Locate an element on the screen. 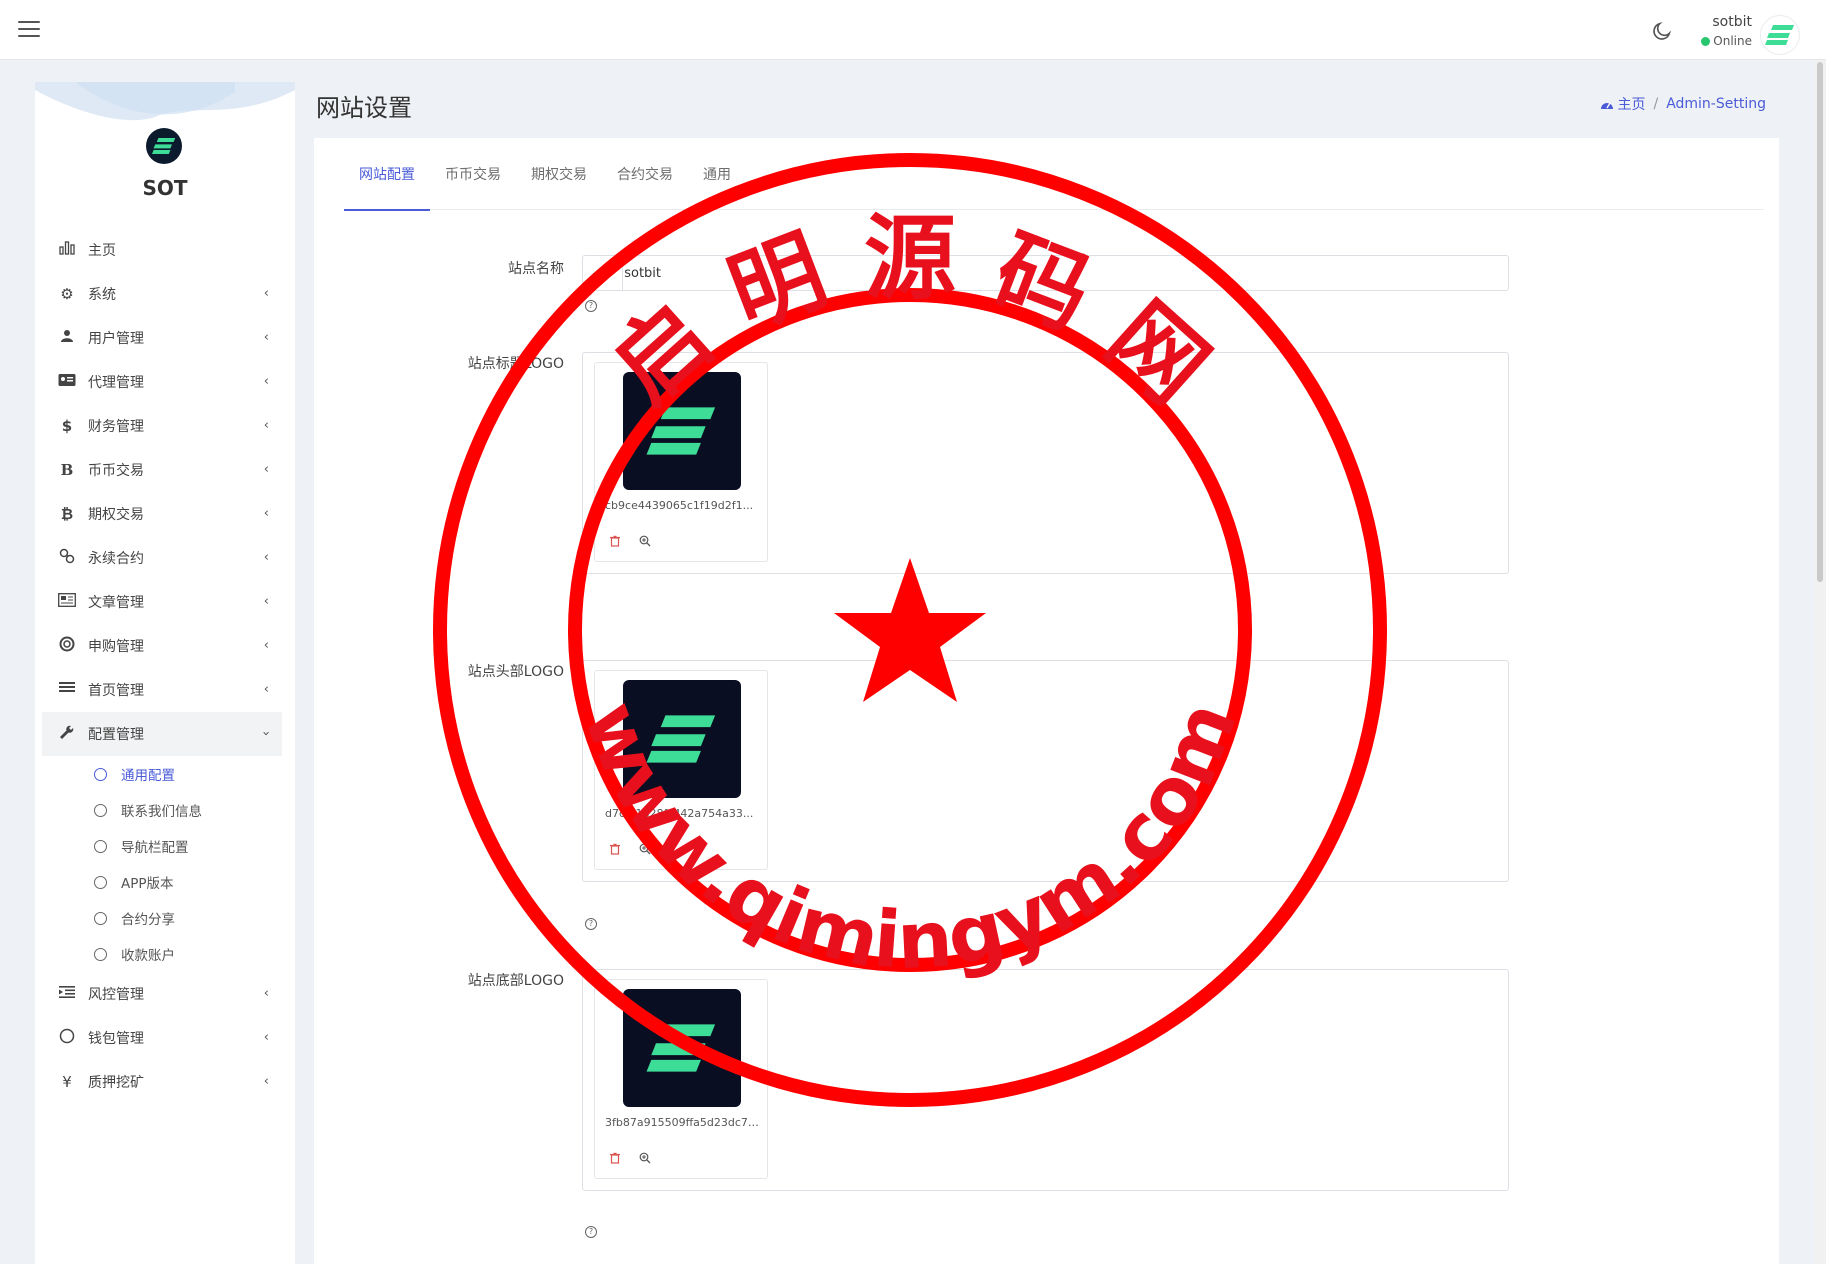 This screenshot has height=1264, width=1826. moon-icon is located at coordinates (1662, 31).